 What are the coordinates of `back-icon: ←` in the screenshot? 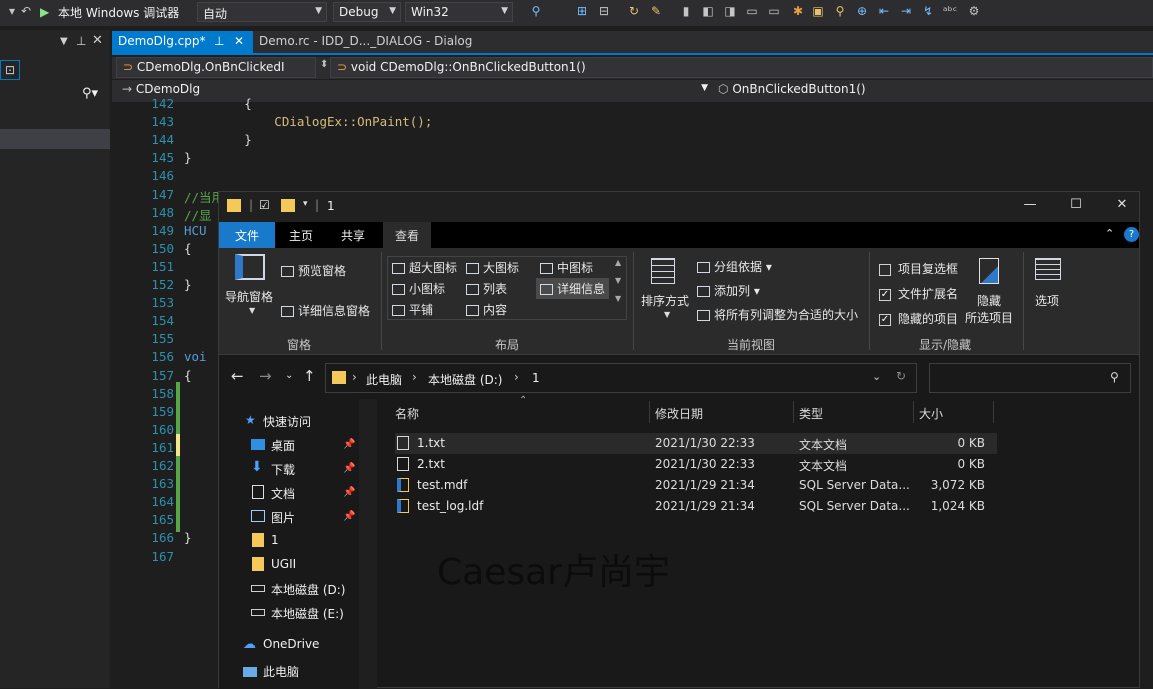 It's located at (237, 376).